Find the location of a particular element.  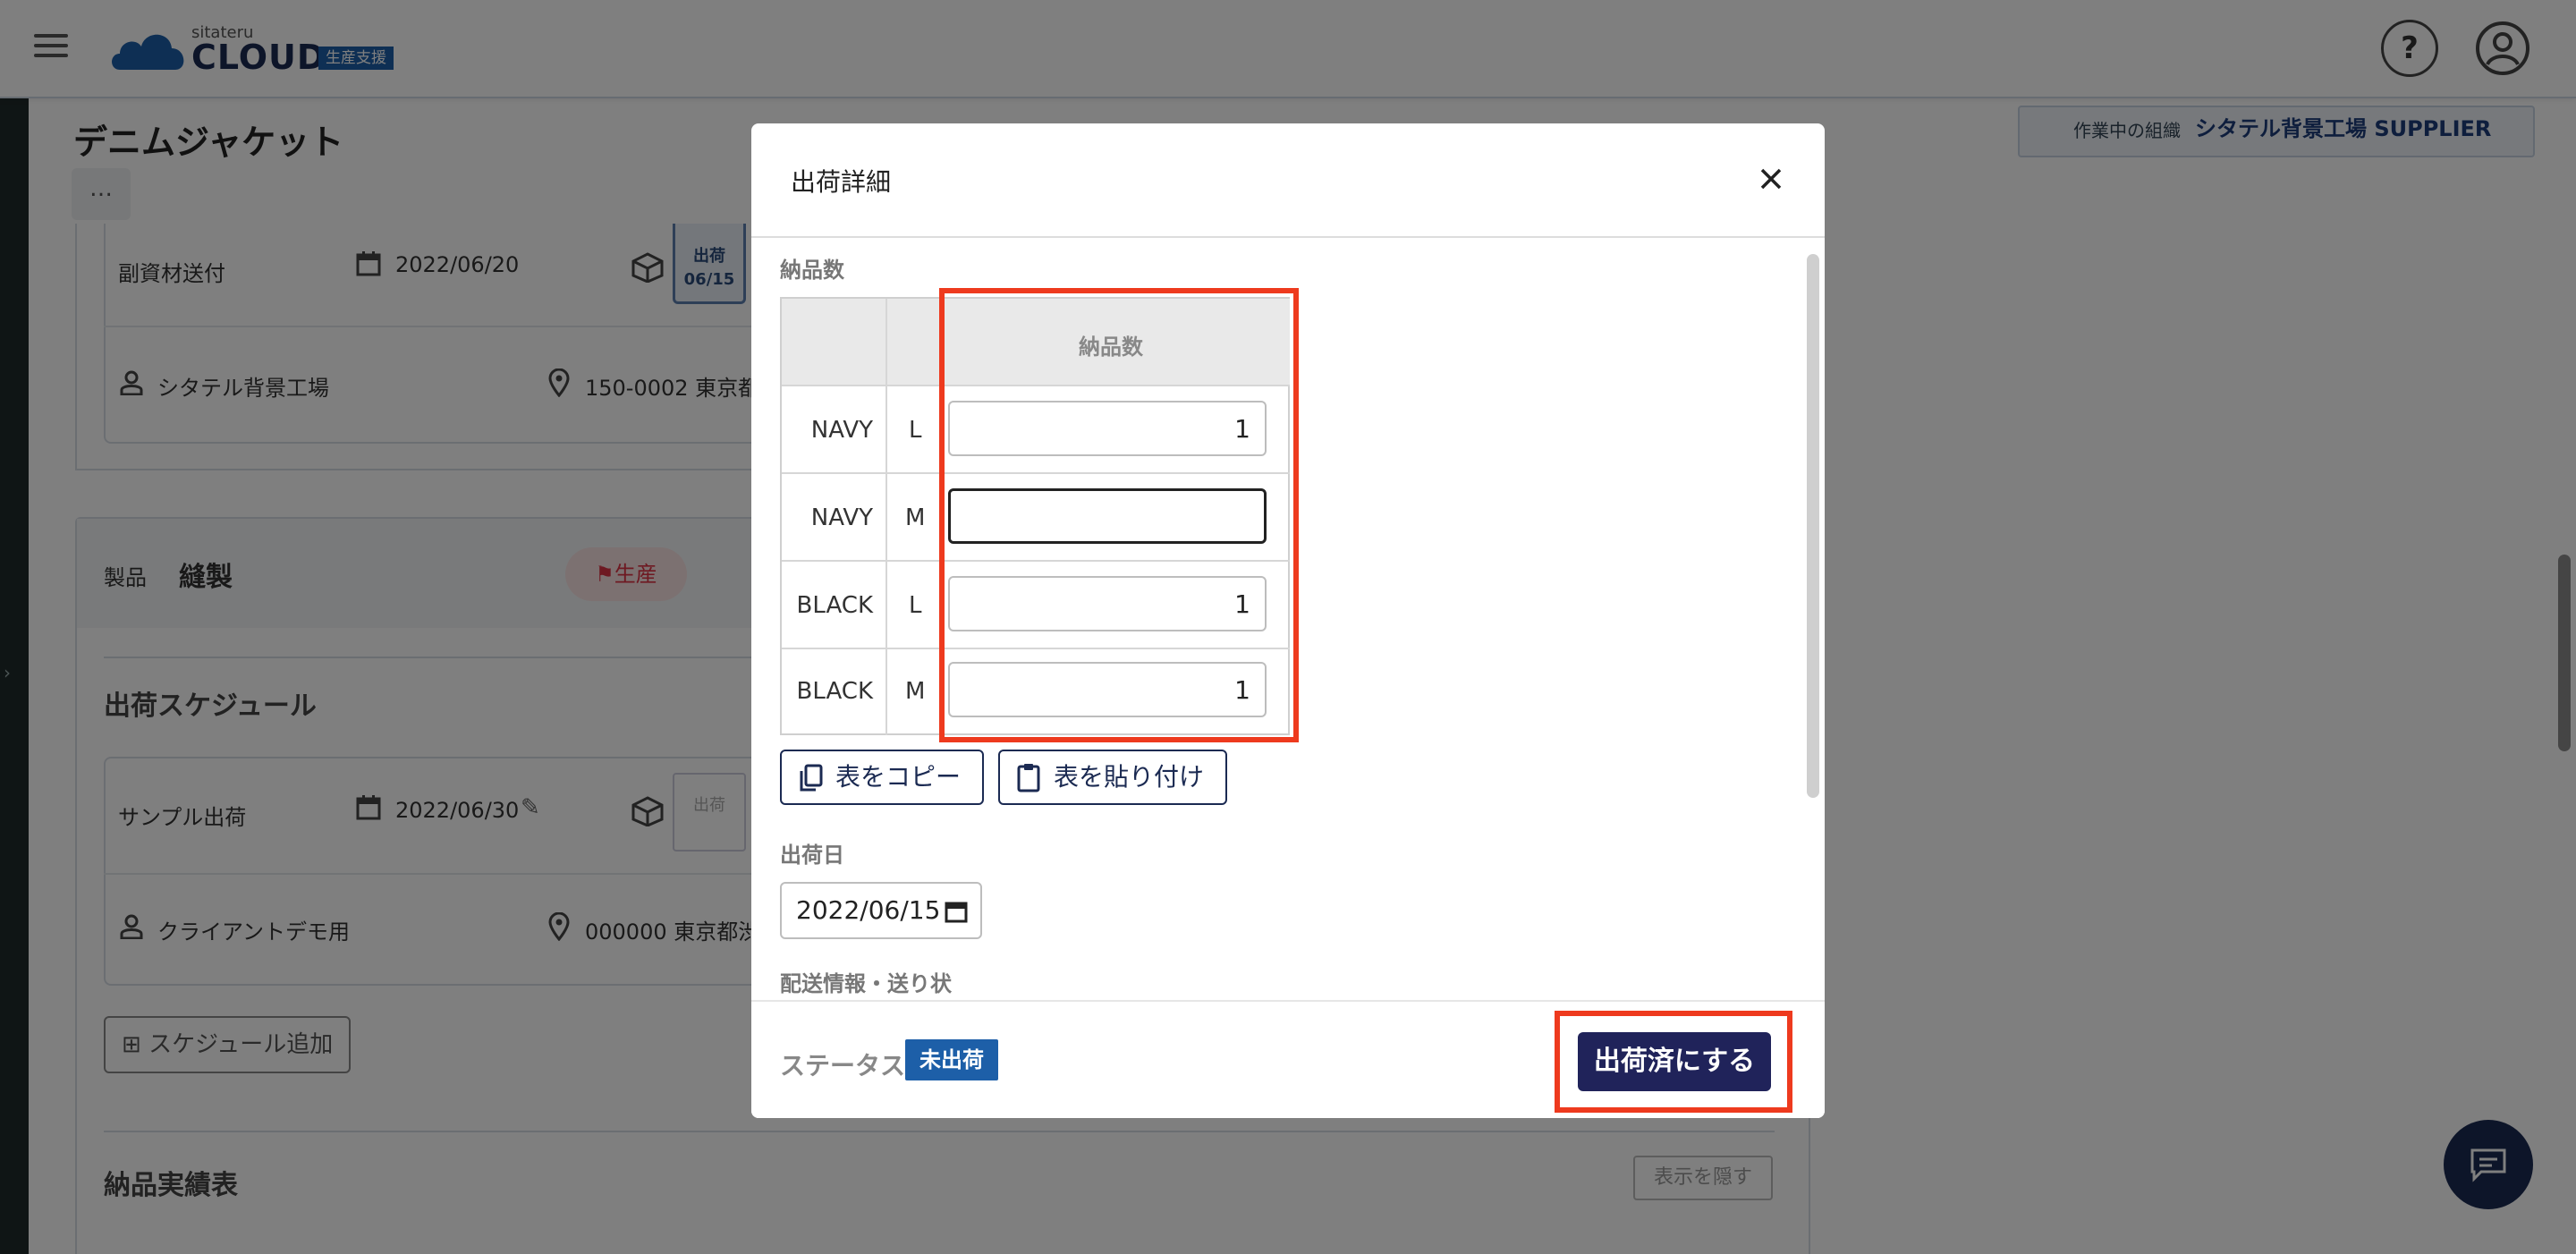

copy-table-button: 表をコピー is located at coordinates (882, 777).